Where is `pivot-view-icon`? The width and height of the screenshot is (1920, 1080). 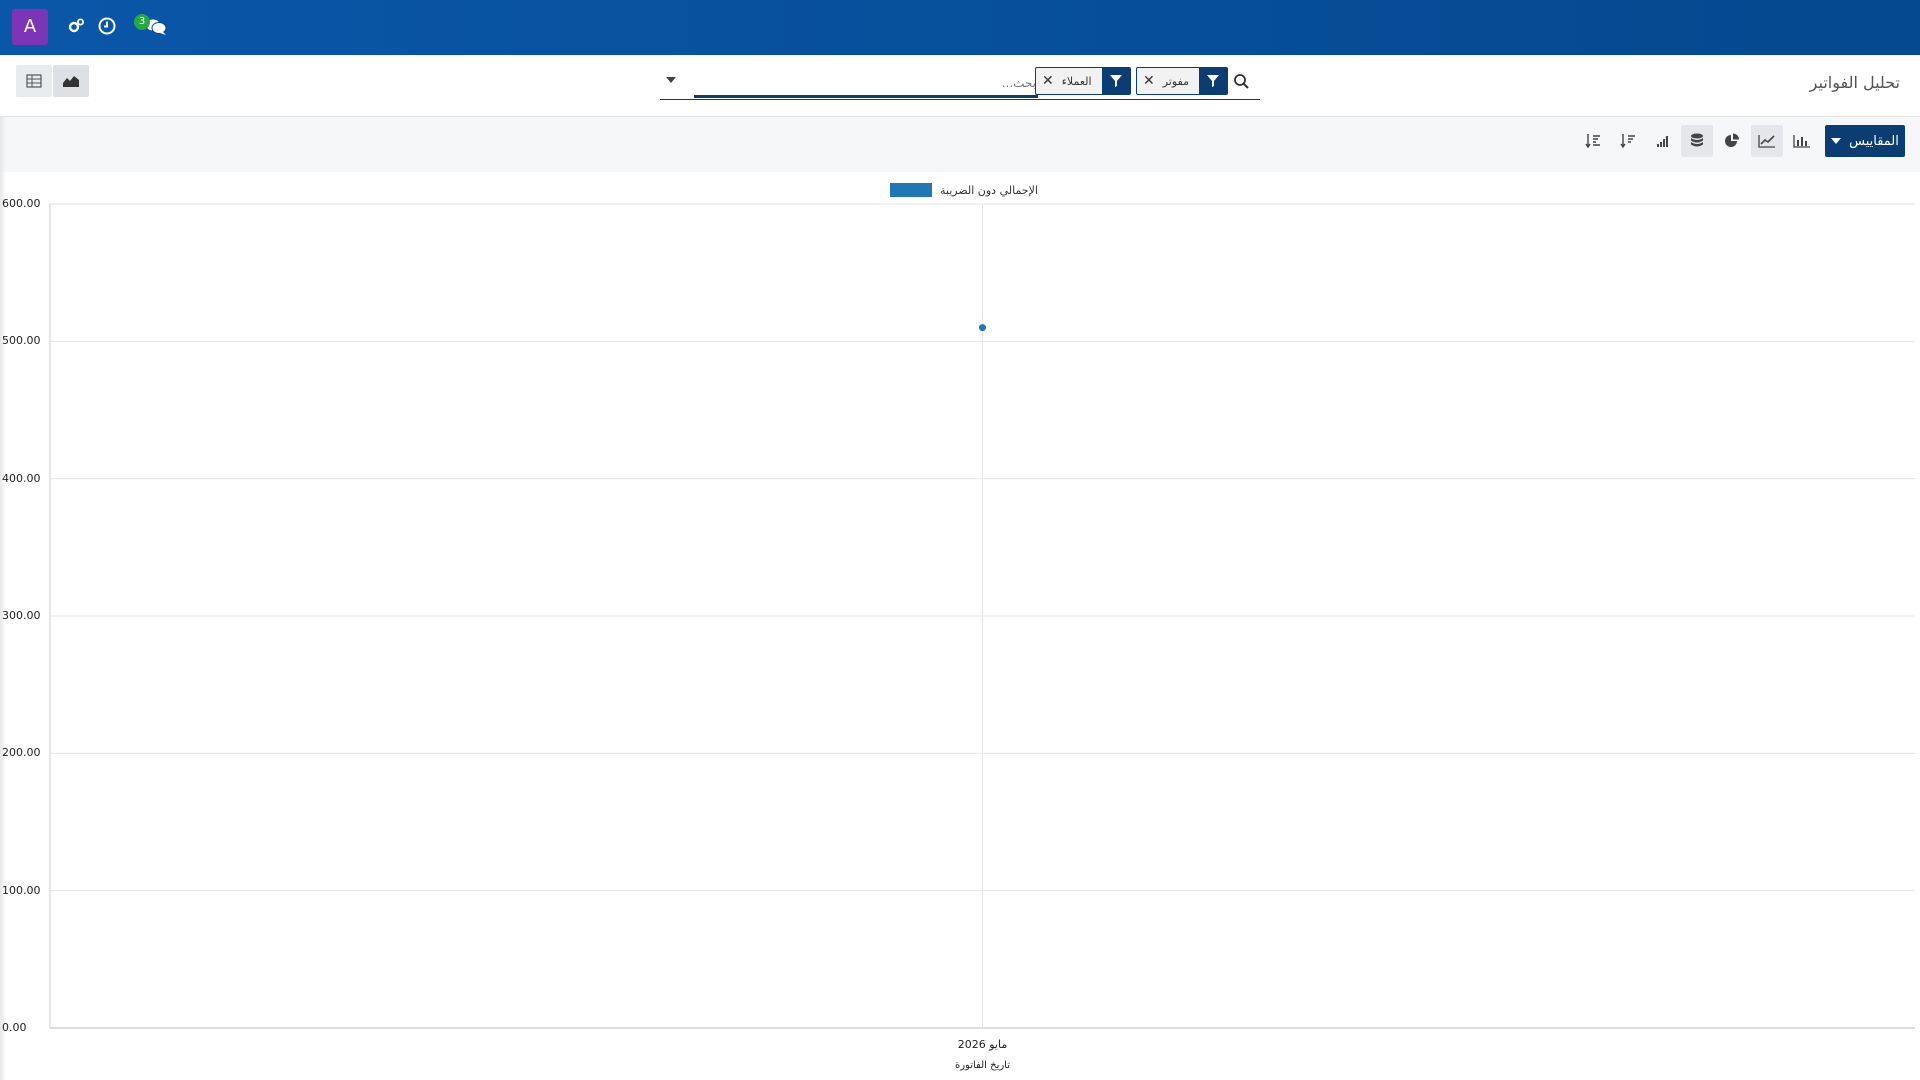
pivot-view-icon is located at coordinates (34, 81).